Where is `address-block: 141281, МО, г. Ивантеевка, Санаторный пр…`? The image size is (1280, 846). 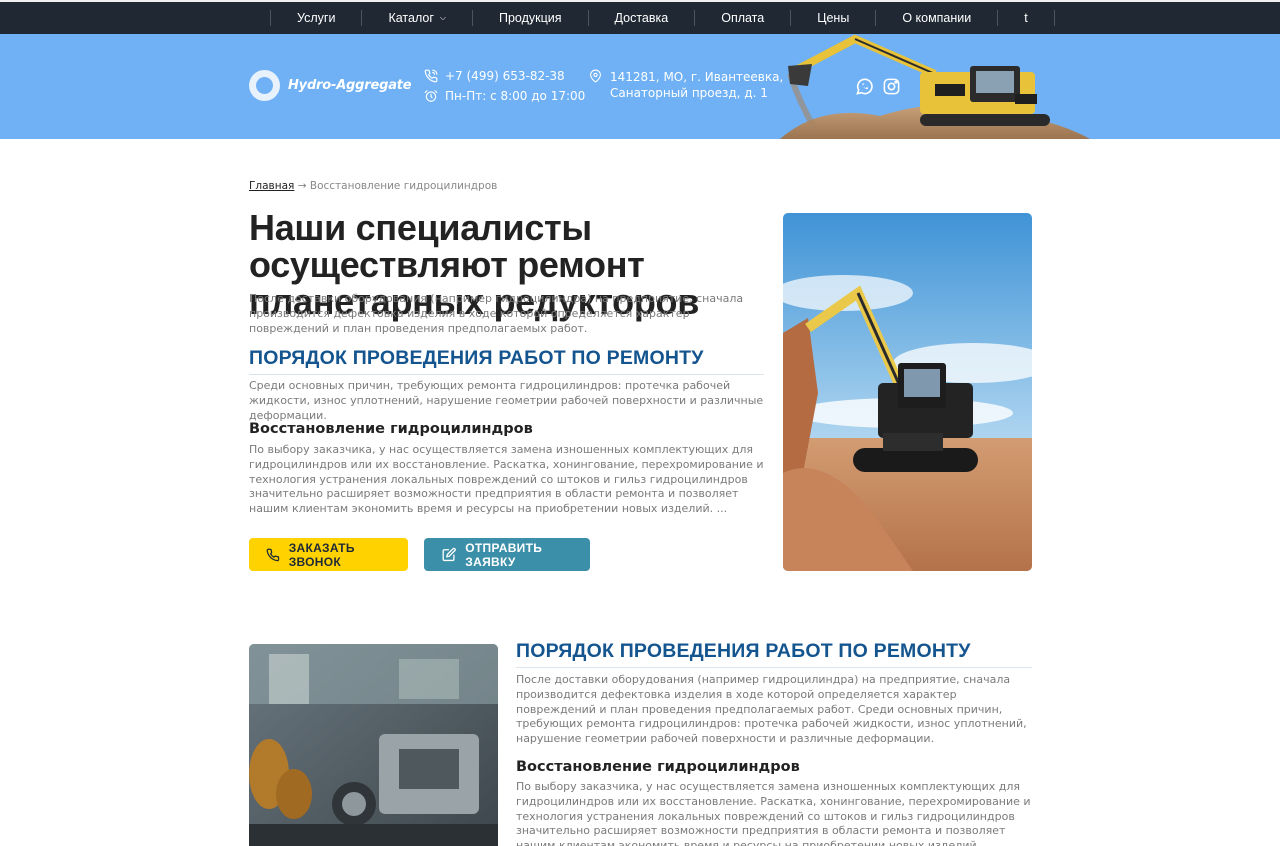 address-block: 141281, МО, г. Ивантеевка, Санаторный пр… is located at coordinates (686, 85).